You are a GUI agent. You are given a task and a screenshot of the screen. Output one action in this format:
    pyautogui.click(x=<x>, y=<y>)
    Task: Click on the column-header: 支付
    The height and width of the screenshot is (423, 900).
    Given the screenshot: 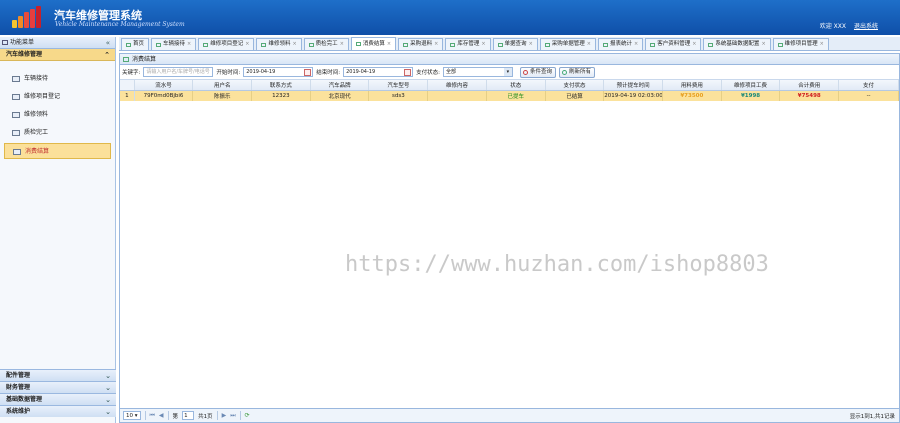 What is the action you would take?
    pyautogui.click(x=868, y=85)
    